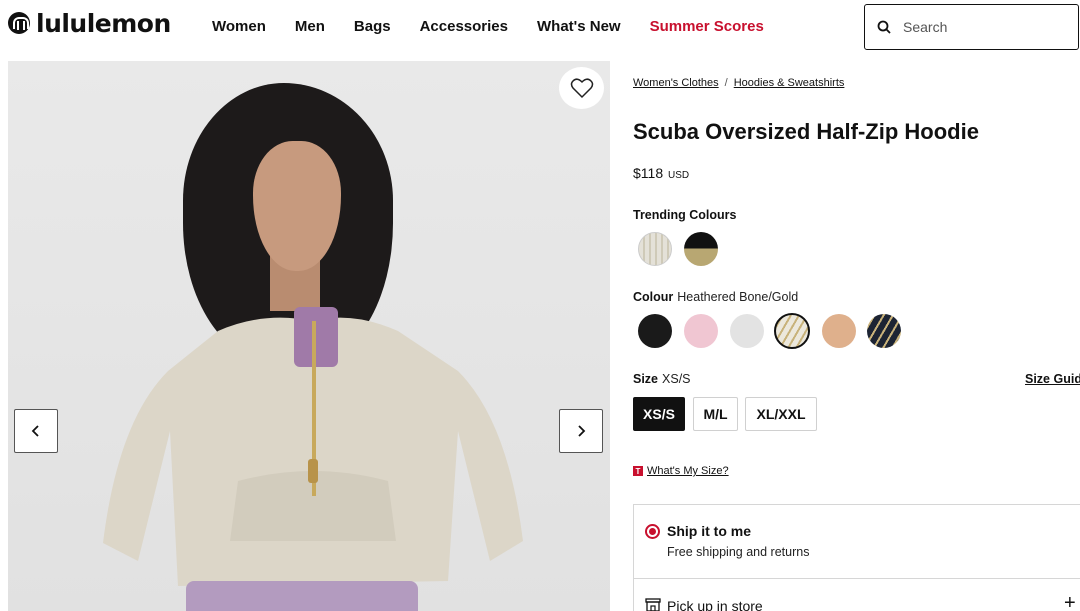  What do you see at coordinates (983, 27) in the screenshot?
I see `search-input` at bounding box center [983, 27].